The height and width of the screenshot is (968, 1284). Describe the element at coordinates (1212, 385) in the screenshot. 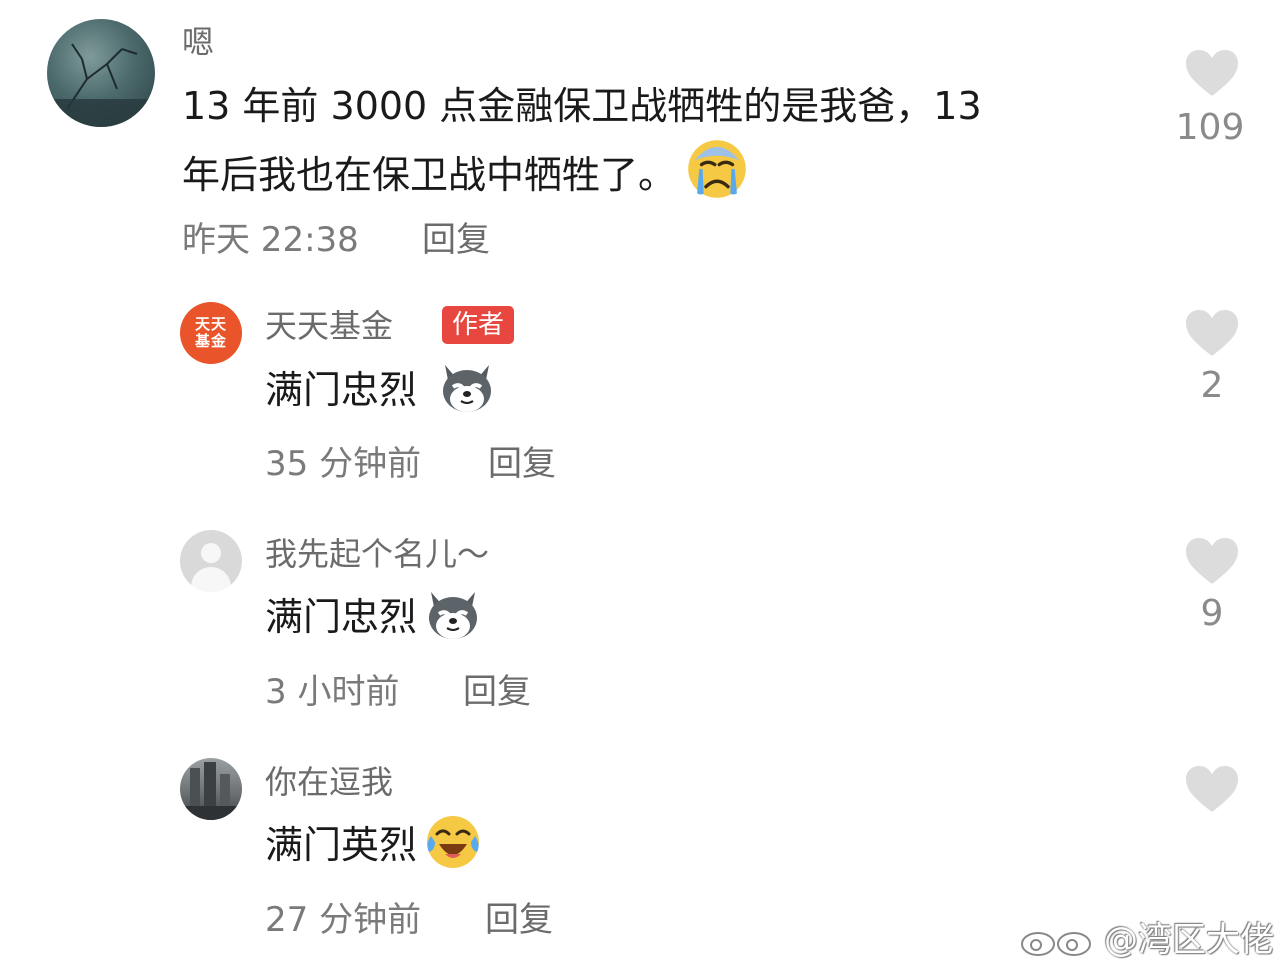

I see `like-count: 2` at that location.